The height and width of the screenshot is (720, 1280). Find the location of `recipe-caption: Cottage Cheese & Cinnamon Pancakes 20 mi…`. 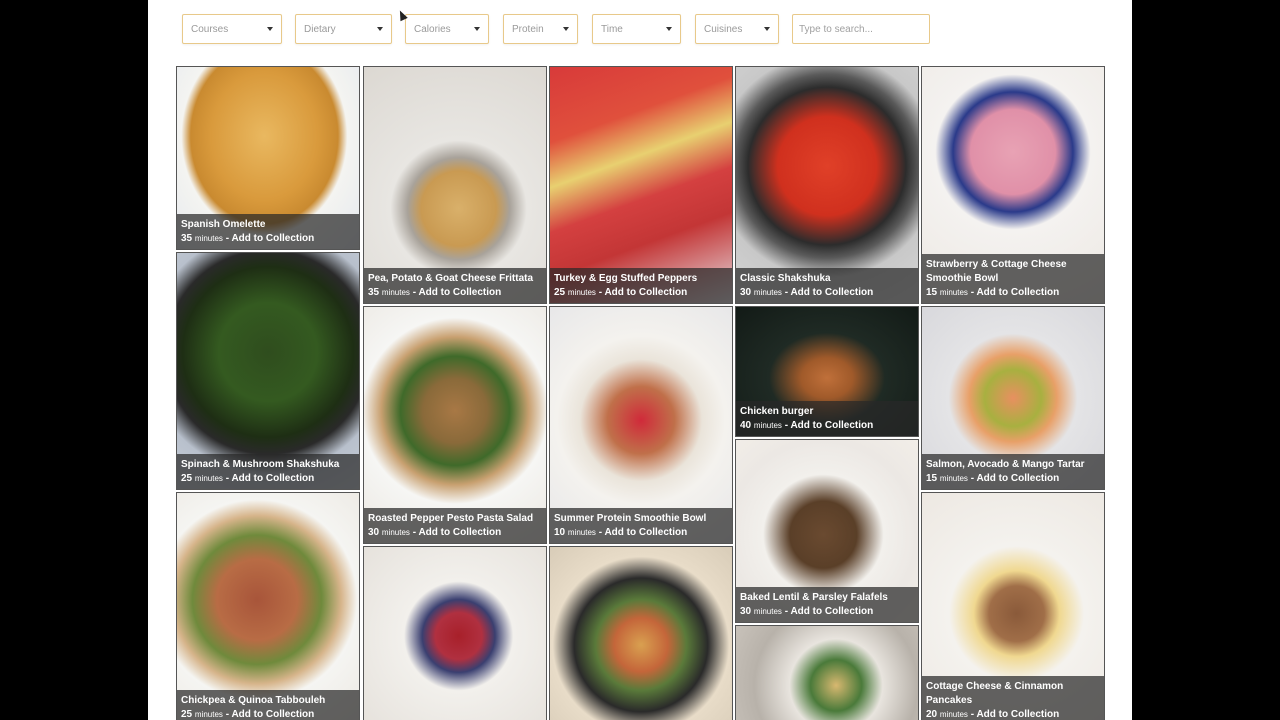

recipe-caption: Cottage Cheese & Cinnamon Pancakes 20 mi… is located at coordinates (1013, 698).